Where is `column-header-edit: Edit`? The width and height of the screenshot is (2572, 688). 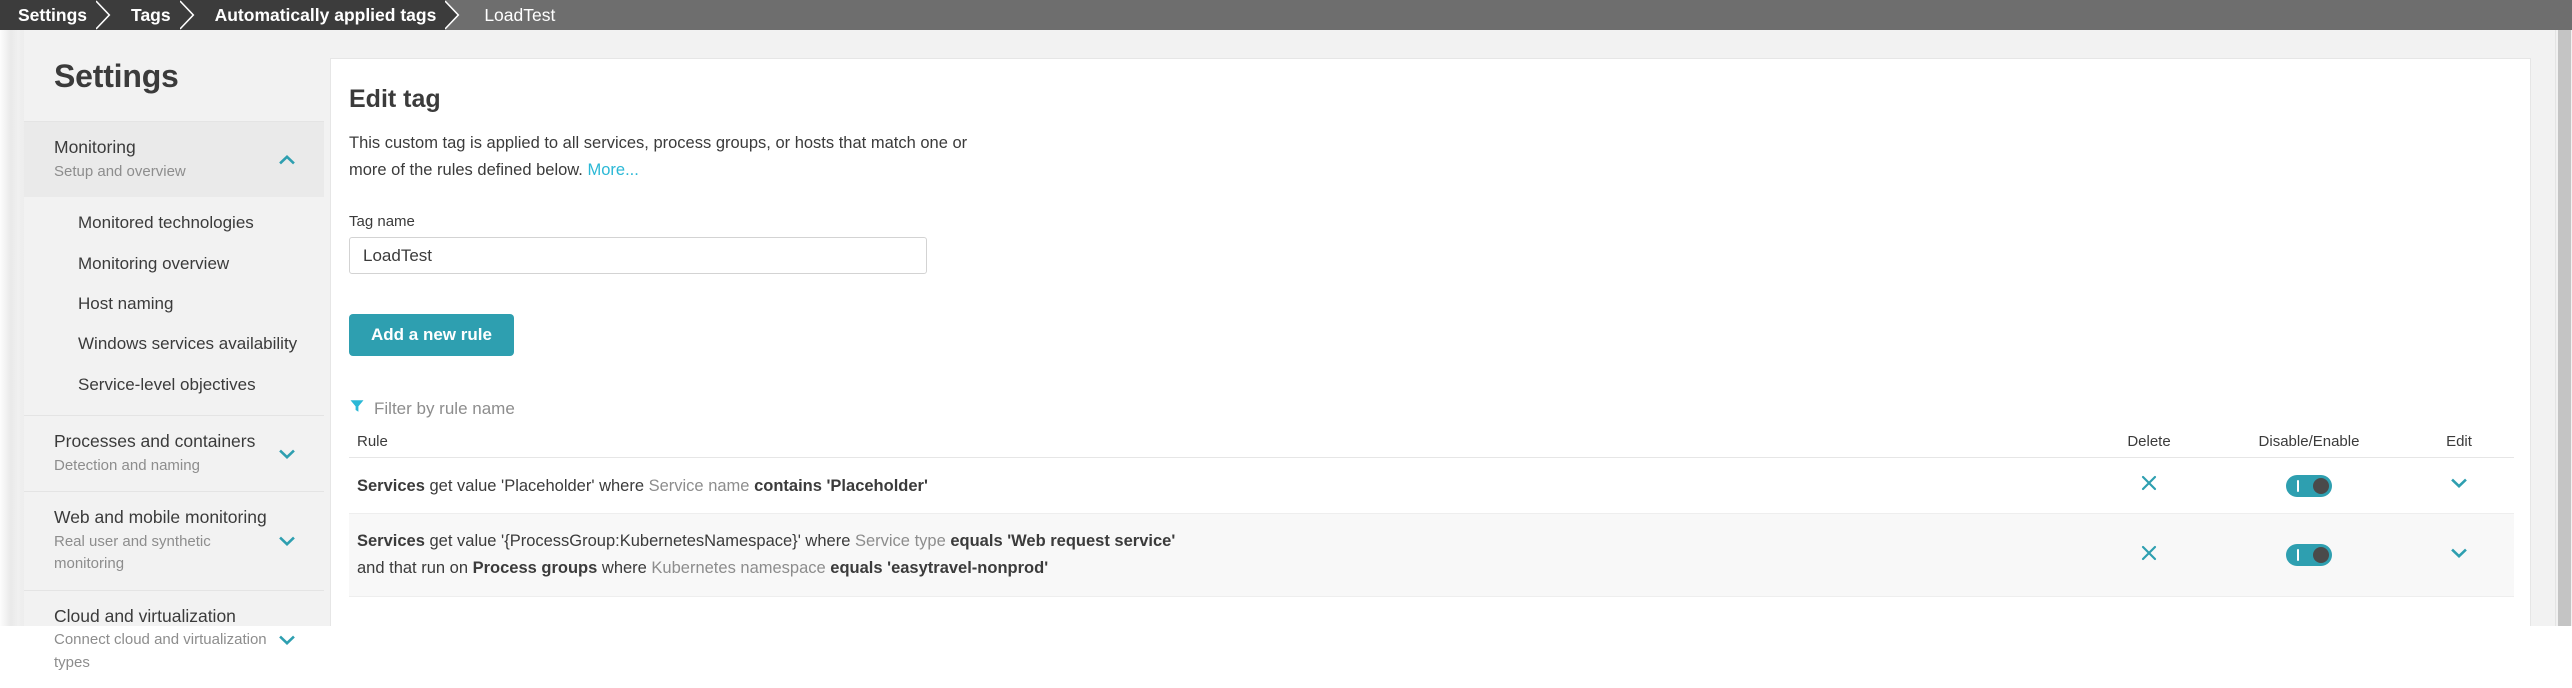 column-header-edit: Edit is located at coordinates (2459, 446).